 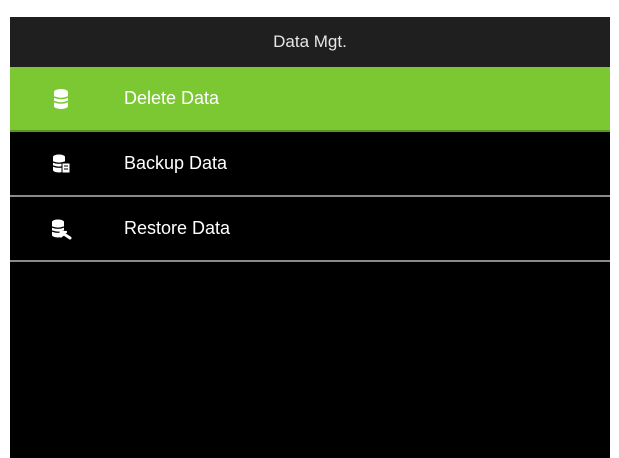 I want to click on menu-item-label: Backup Data, so click(x=176, y=163).